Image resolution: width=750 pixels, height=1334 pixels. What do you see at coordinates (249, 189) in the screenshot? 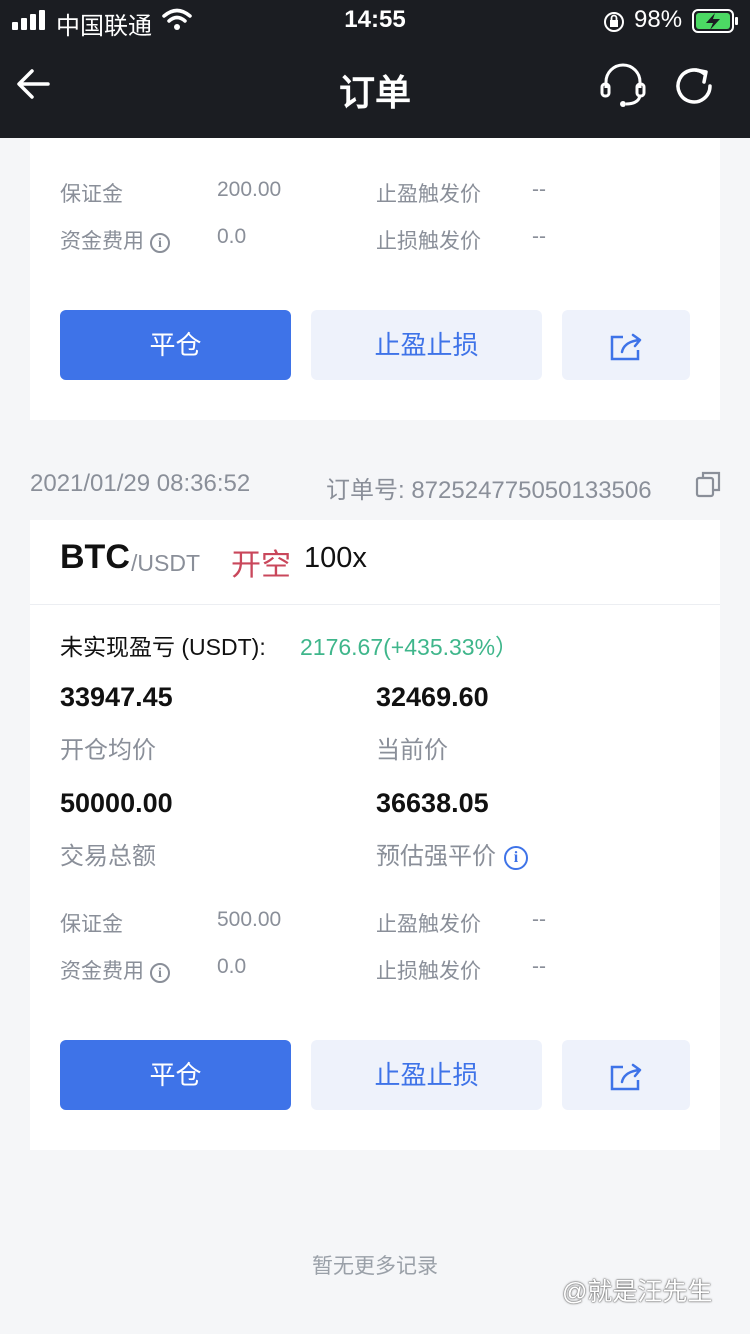
I see `margin-value: 200.00` at bounding box center [249, 189].